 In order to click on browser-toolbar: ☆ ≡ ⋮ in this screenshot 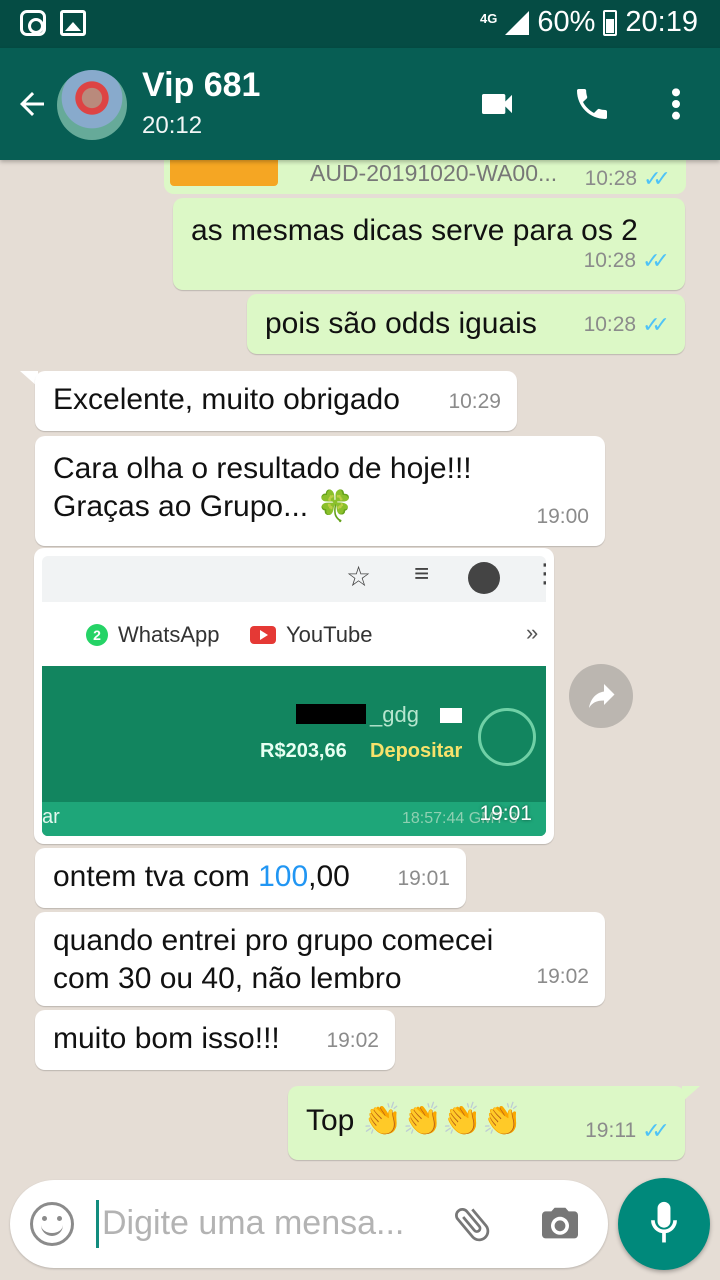, I will do `click(294, 579)`.